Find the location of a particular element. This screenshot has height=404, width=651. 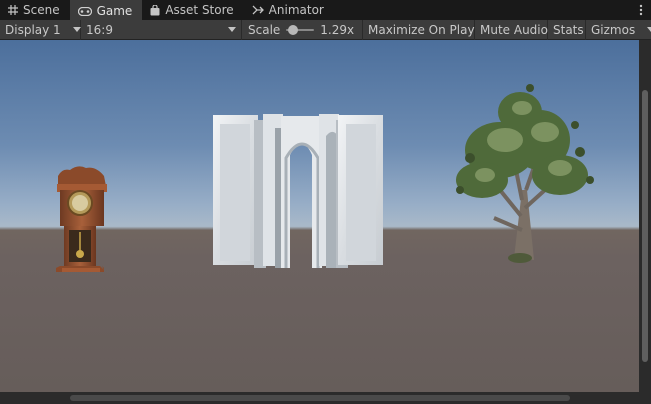

tab-scene-label: Scene is located at coordinates (41, 10).